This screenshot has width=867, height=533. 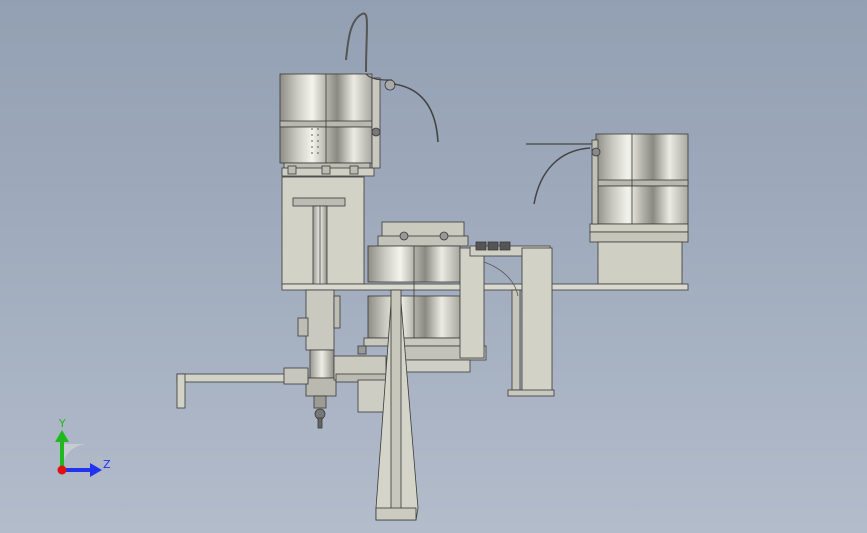 What do you see at coordinates (62, 423) in the screenshot?
I see `y-axis-label: Y` at bounding box center [62, 423].